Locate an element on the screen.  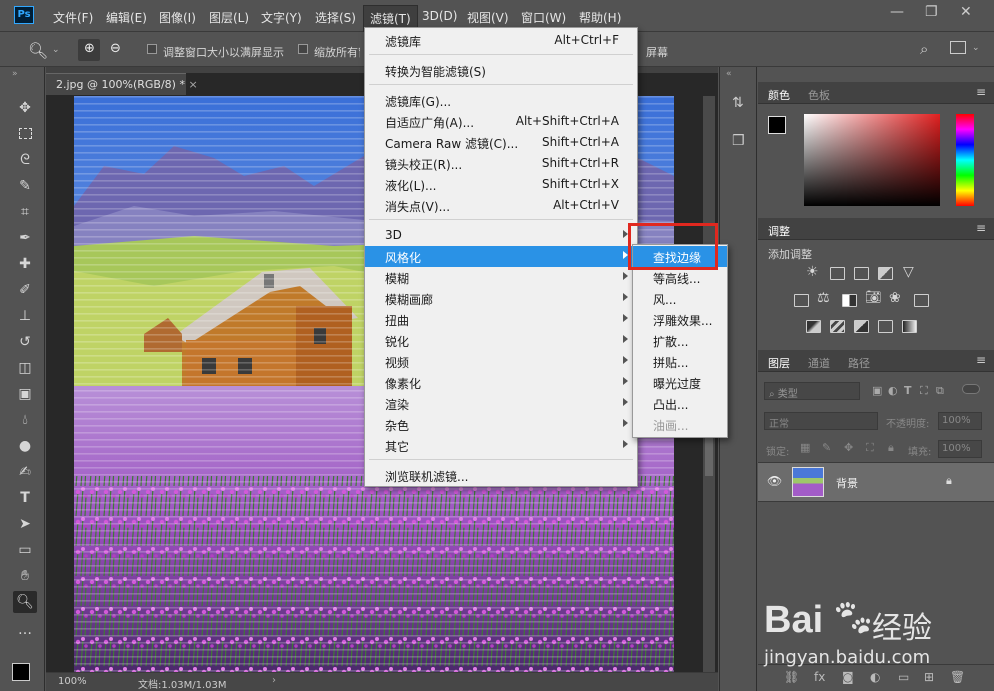
gradient-map-icon is located at coordinates (909, 326).